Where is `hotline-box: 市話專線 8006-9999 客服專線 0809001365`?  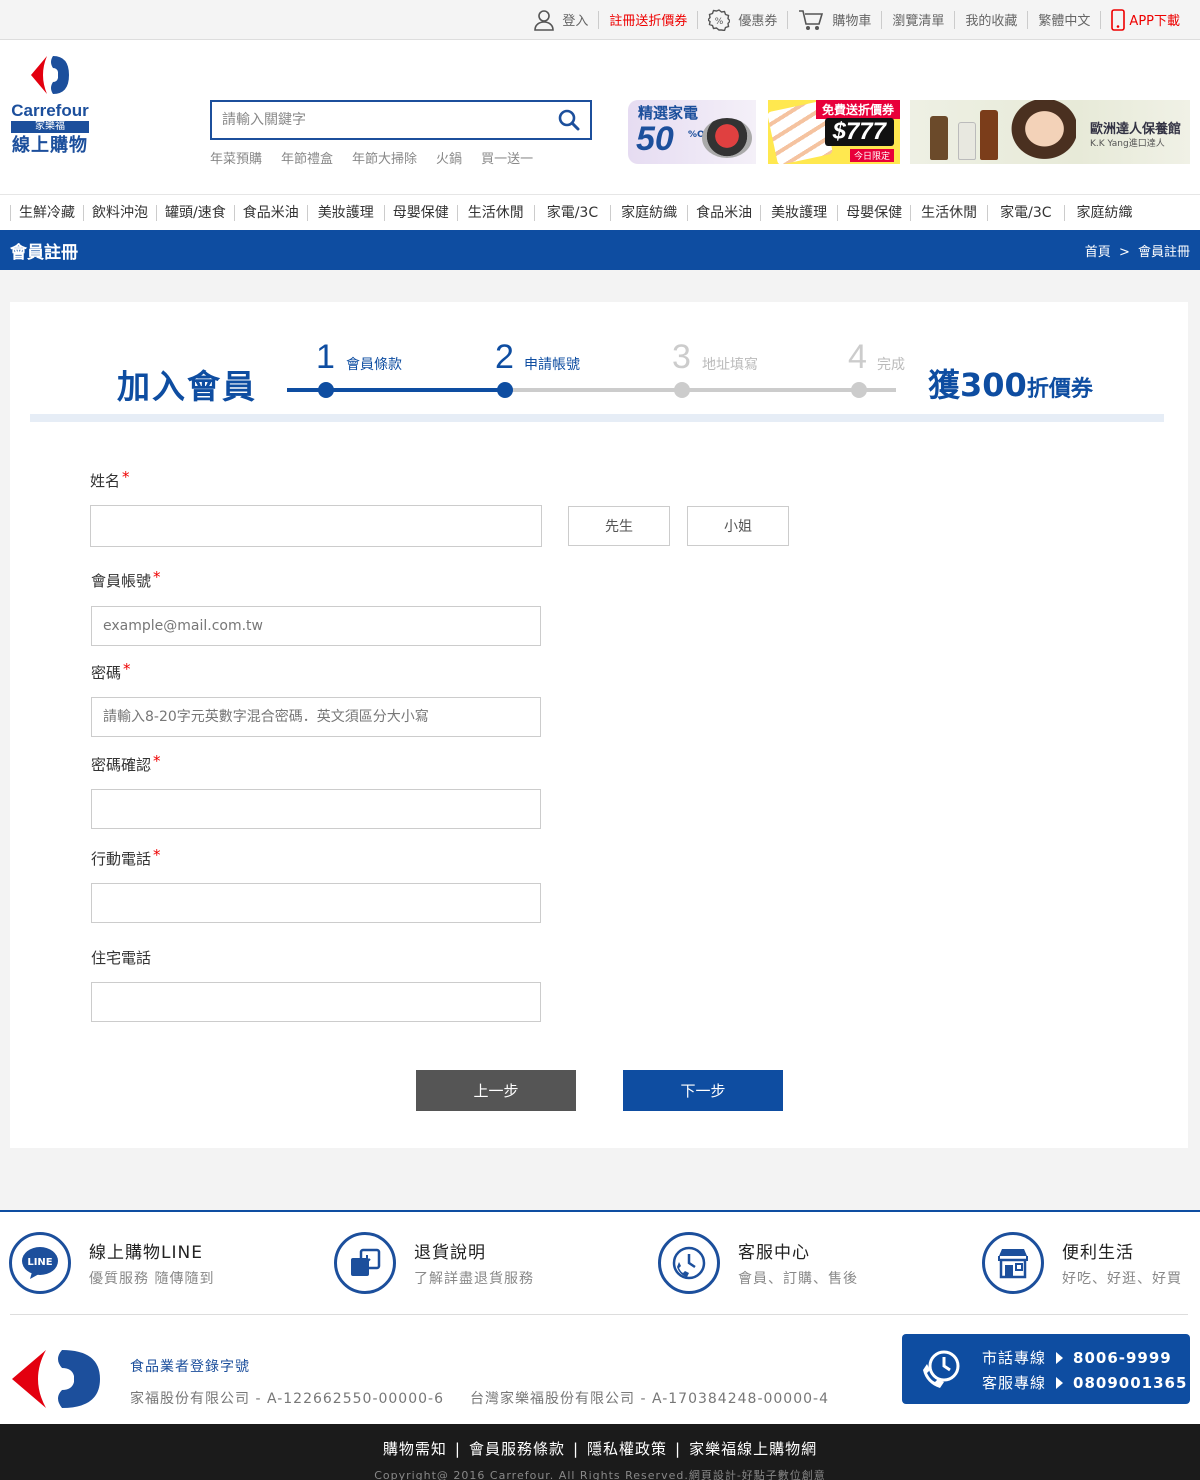
hotline-box: 市話專線 8006-9999 客服專線 0809001365 is located at coordinates (1046, 1369).